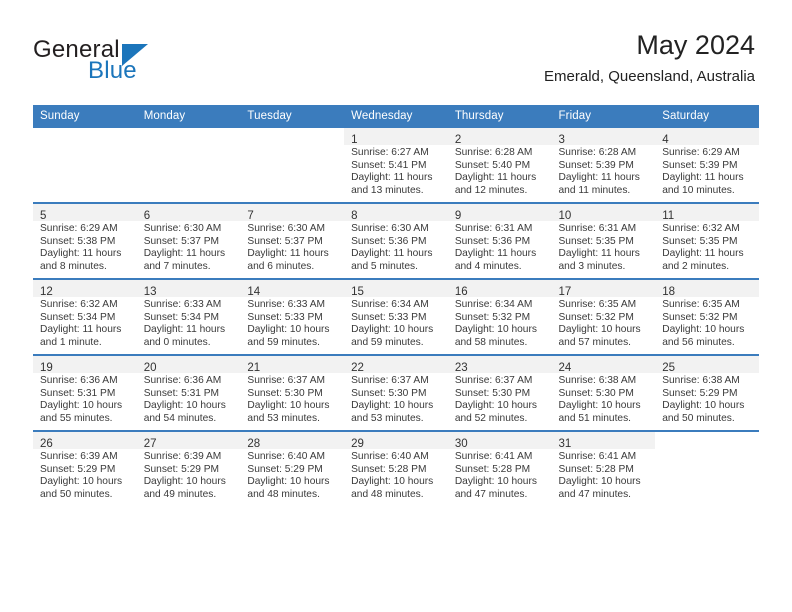 This screenshot has height=612, width=792. I want to click on daylight-duration-line2: and 7 minutes., so click(177, 266).